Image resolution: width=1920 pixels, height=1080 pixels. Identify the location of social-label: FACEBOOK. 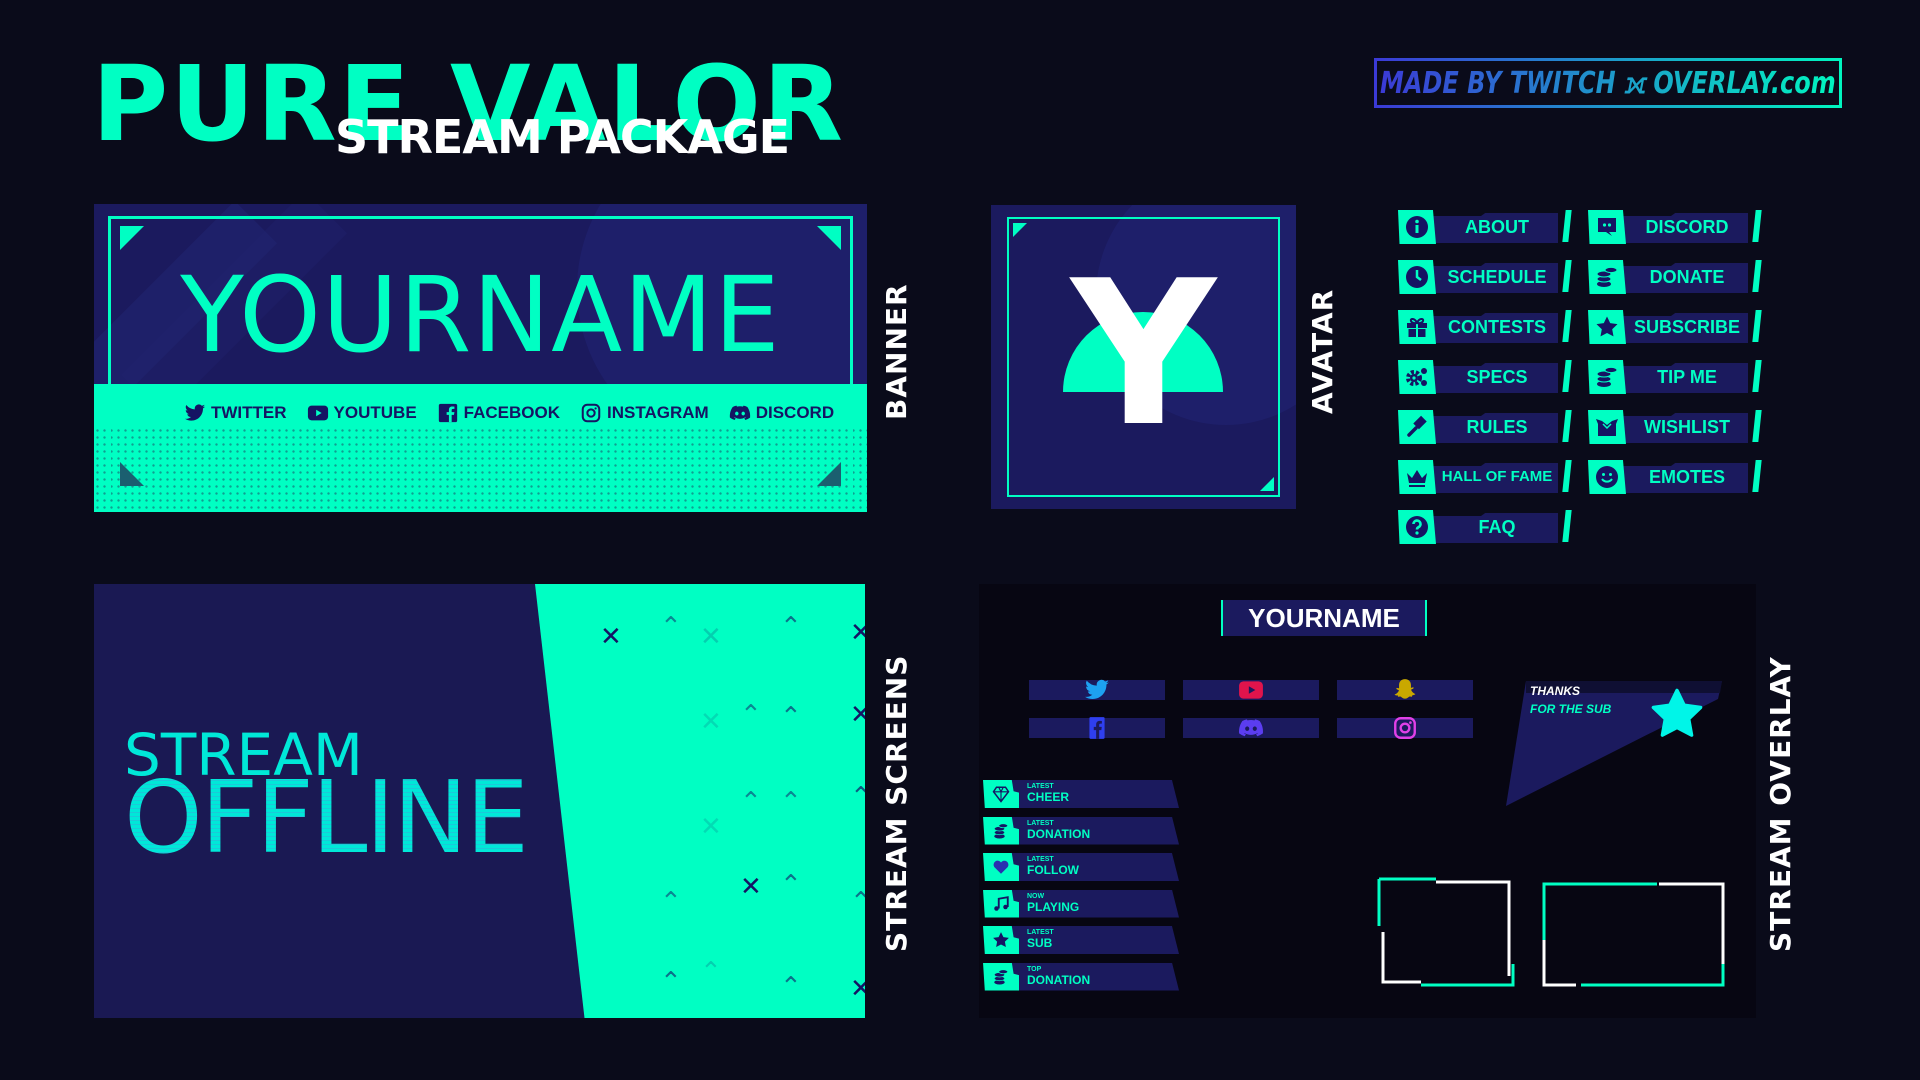
(512, 412).